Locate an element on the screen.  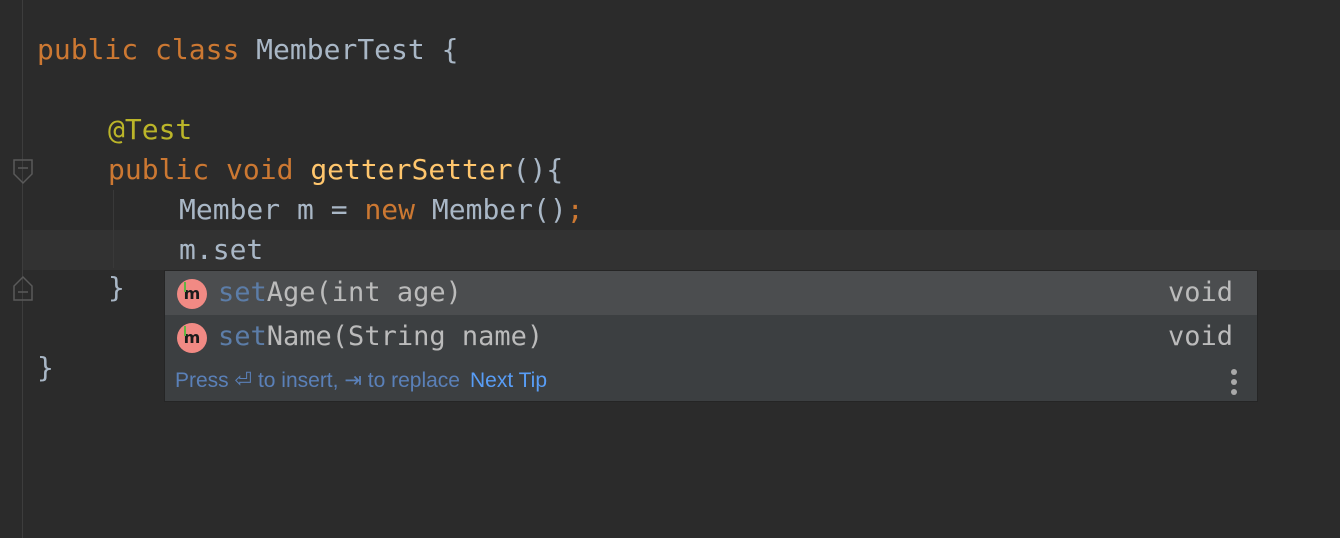
brace: { is located at coordinates (450, 49).